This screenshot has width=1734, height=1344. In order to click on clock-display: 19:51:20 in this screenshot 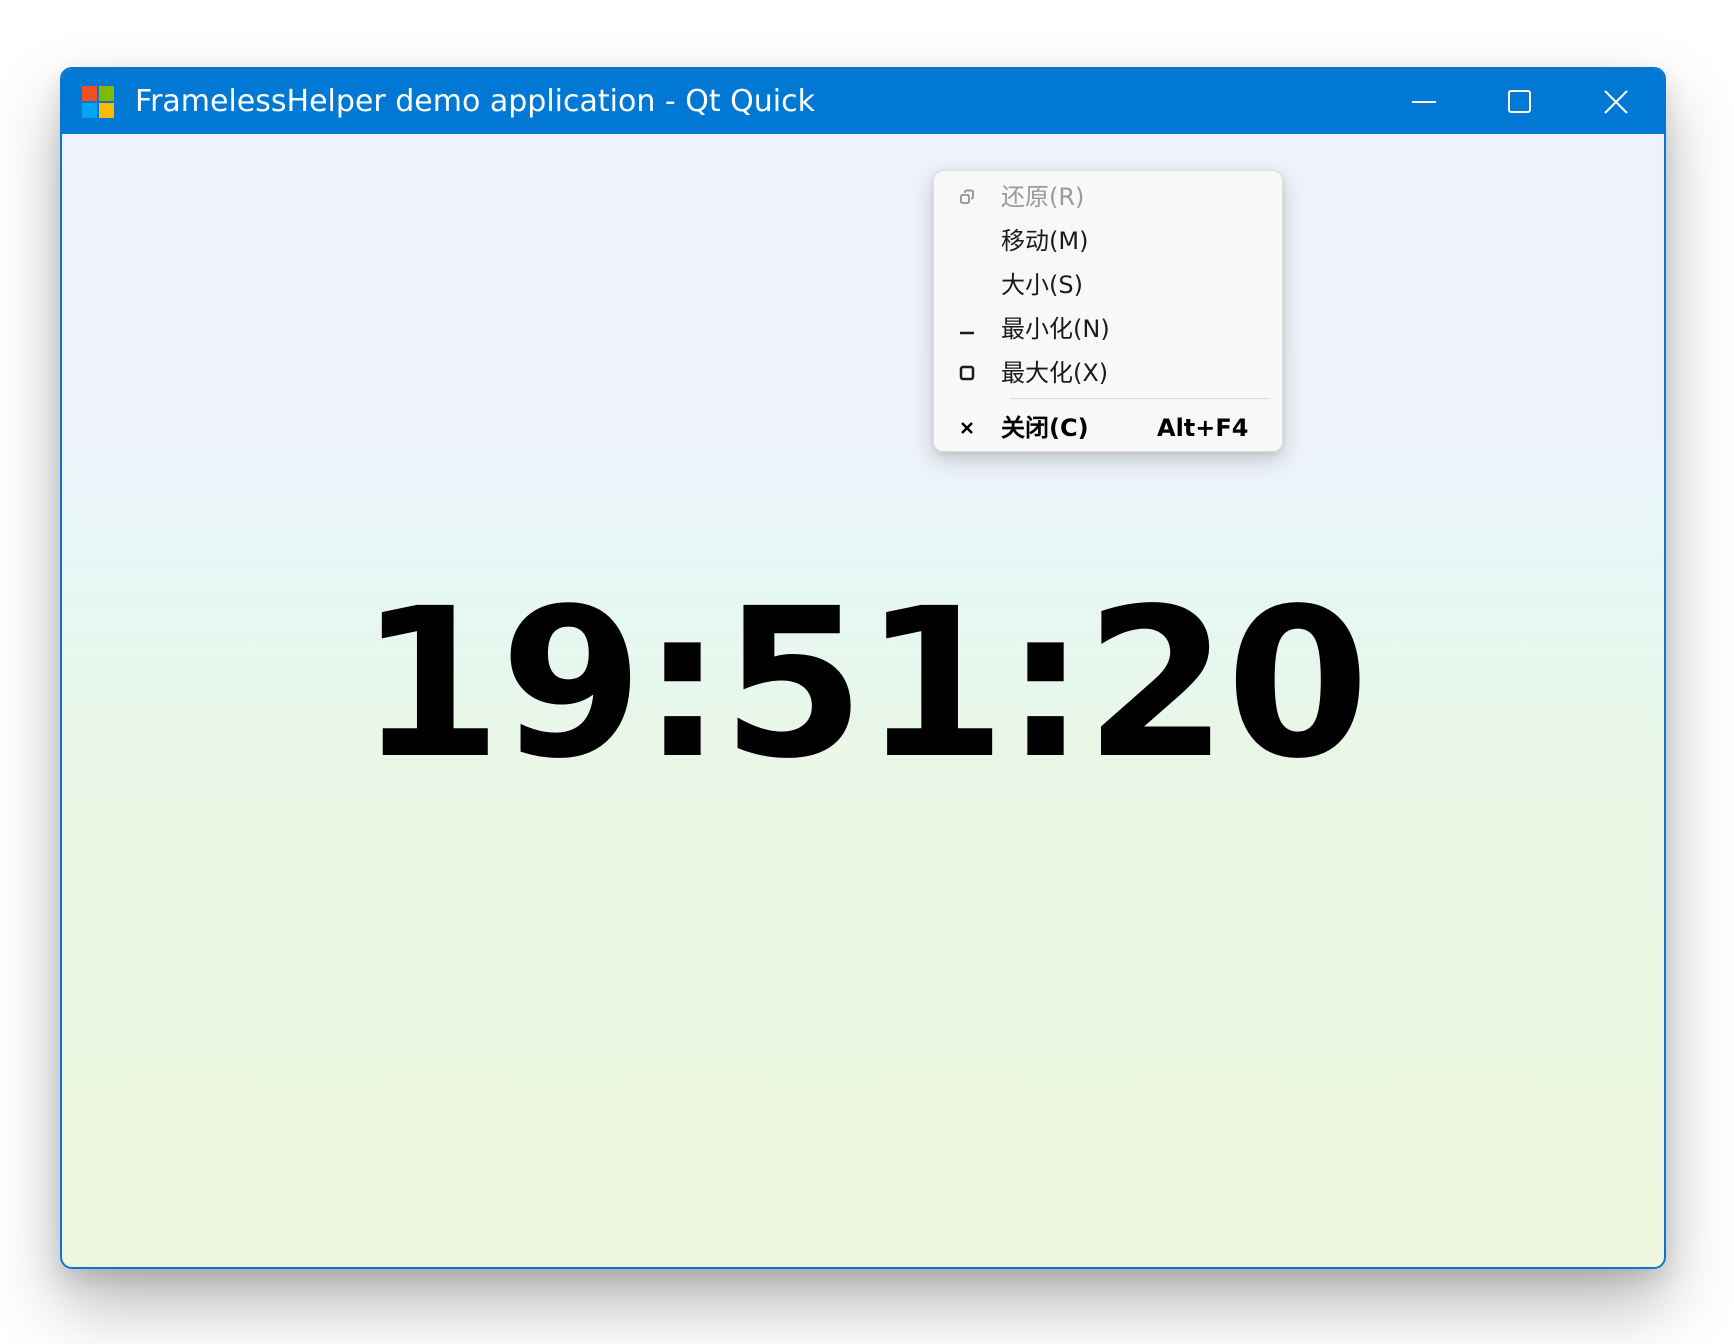, I will do `click(864, 684)`.